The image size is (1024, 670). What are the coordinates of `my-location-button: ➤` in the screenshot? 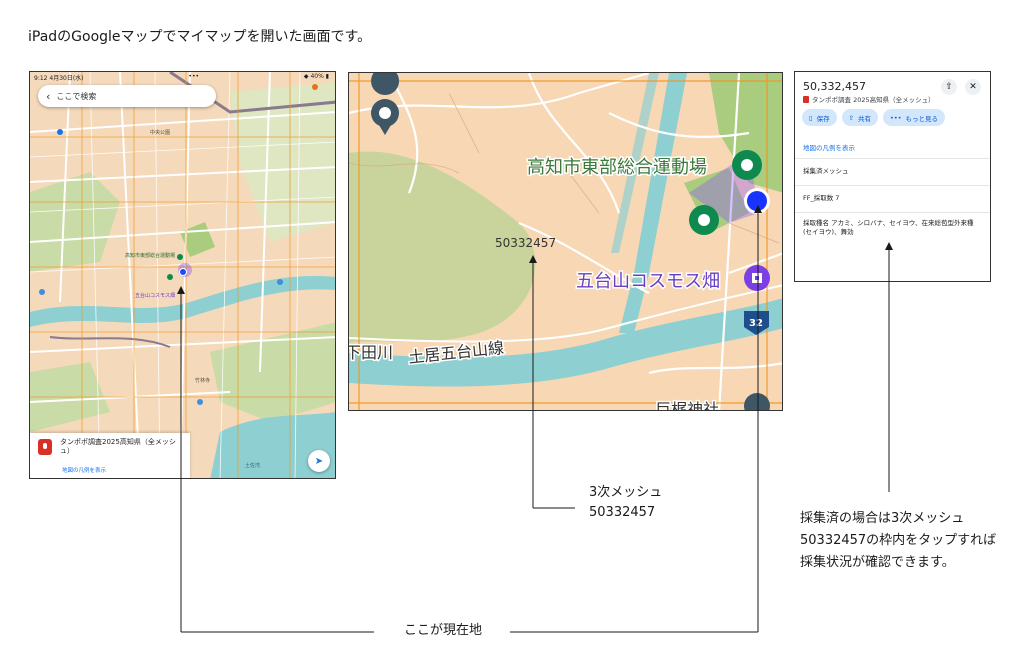 It's located at (319, 461).